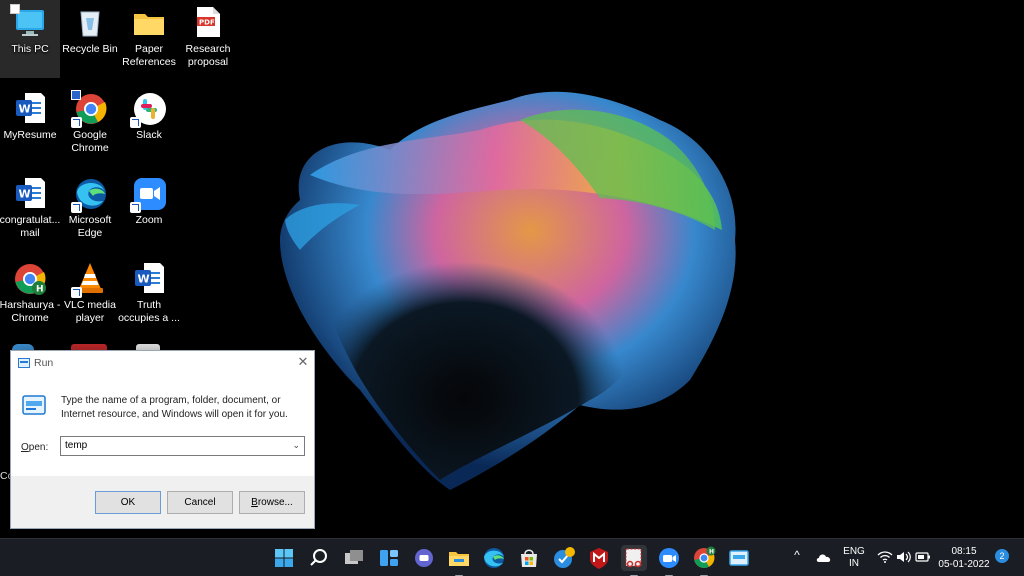 Image resolution: width=1024 pixels, height=576 pixels. What do you see at coordinates (149, 55) in the screenshot?
I see `desktop-icon-label: Paper References` at bounding box center [149, 55].